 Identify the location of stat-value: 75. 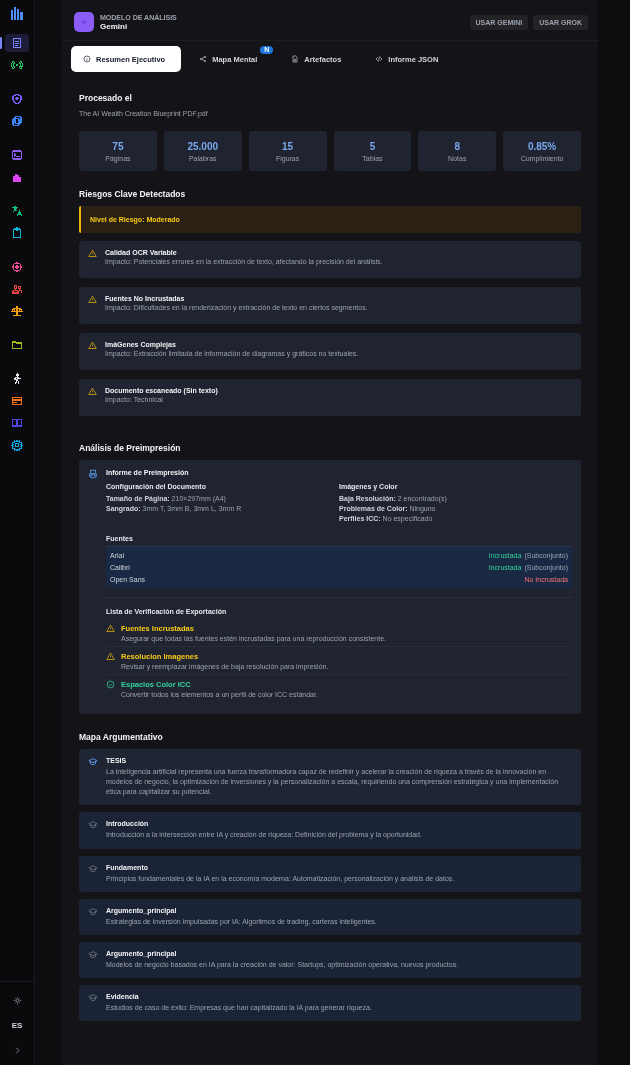
(118, 146).